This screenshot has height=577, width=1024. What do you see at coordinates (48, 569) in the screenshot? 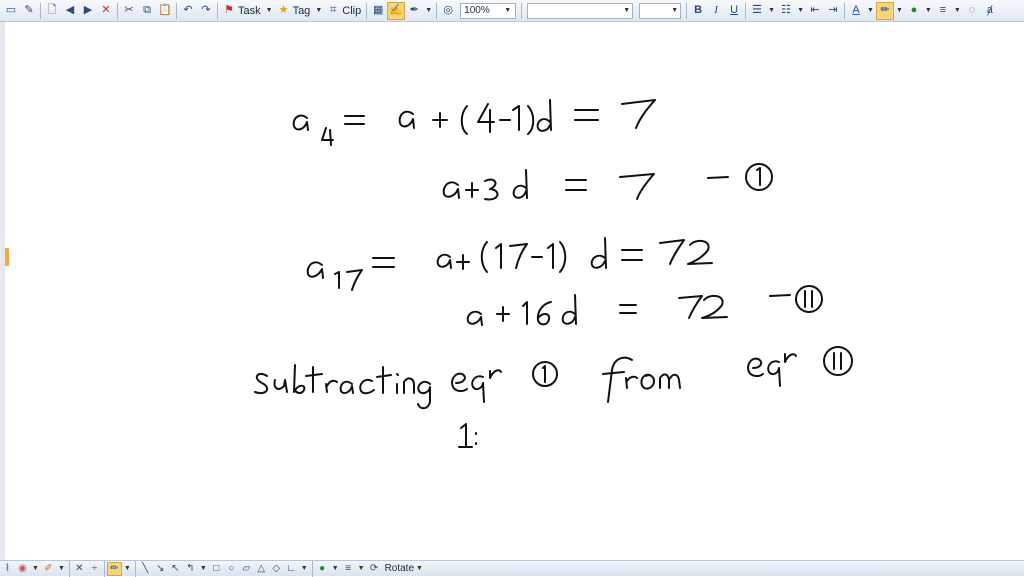
I see `ink-eraser-icon: ✐` at bounding box center [48, 569].